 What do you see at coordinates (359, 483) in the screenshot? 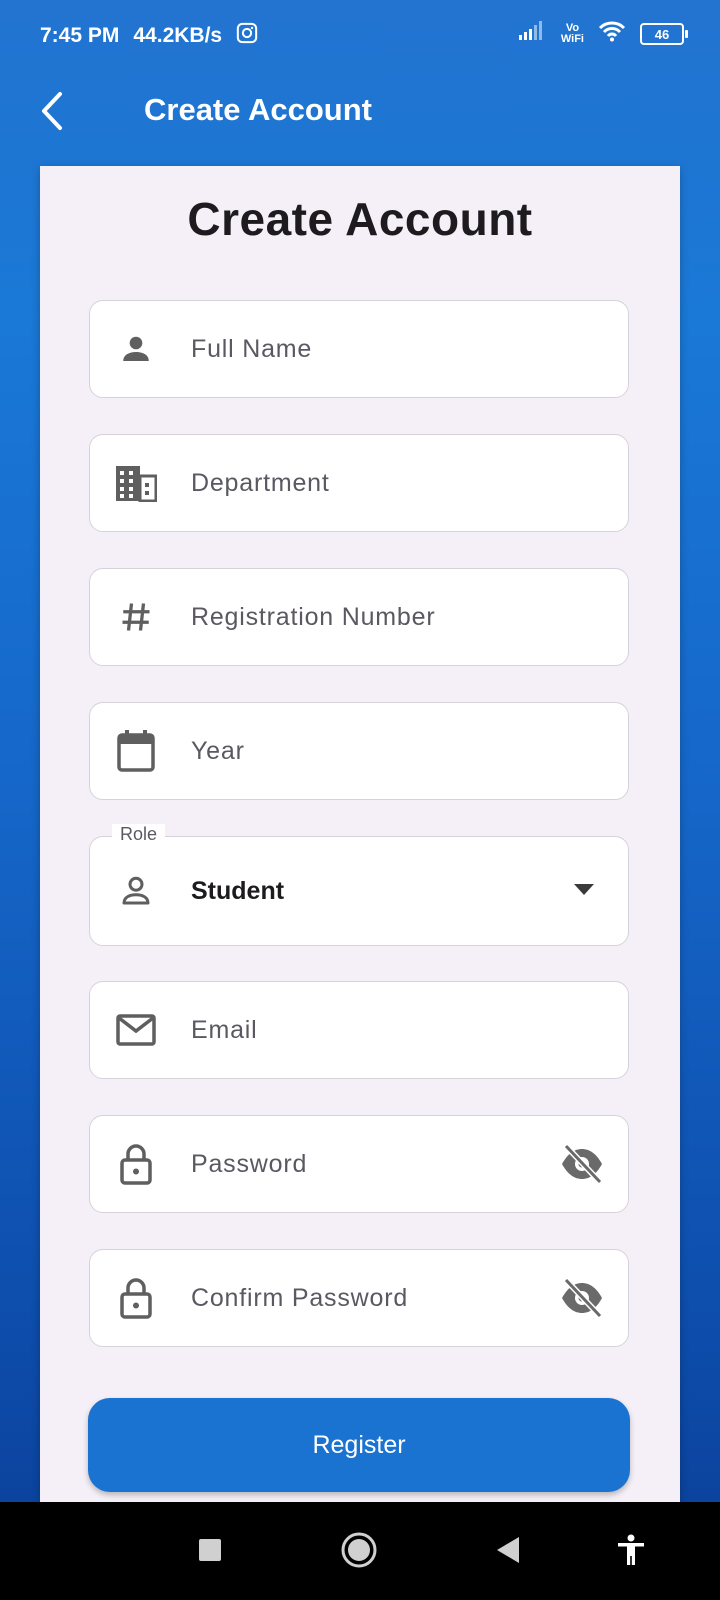
I see `department-field: Department` at bounding box center [359, 483].